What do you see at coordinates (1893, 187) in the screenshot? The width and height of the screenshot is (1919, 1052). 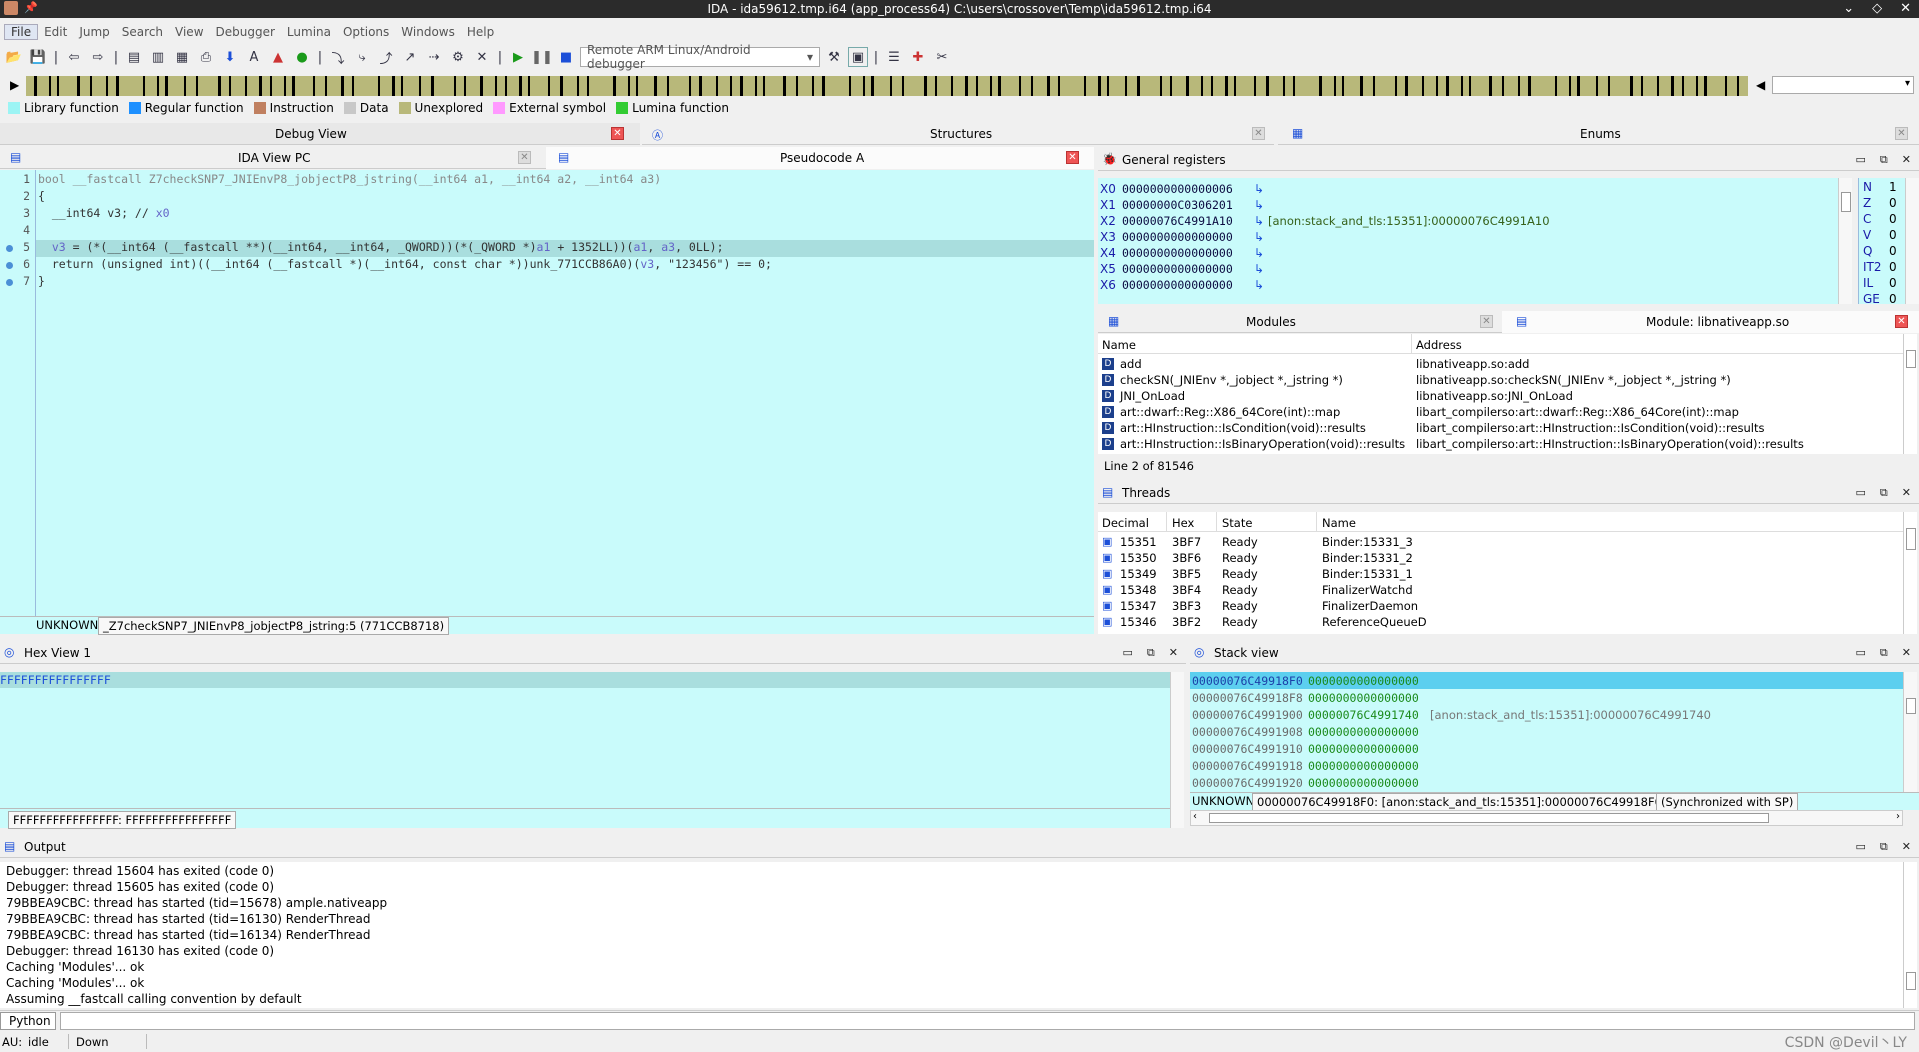 I see `flag-value: 1` at bounding box center [1893, 187].